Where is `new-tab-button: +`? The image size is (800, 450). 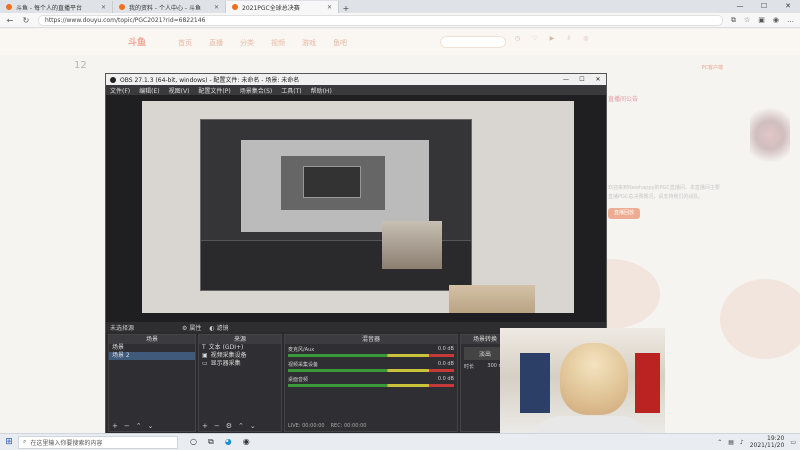 new-tab-button: + is located at coordinates (346, 8).